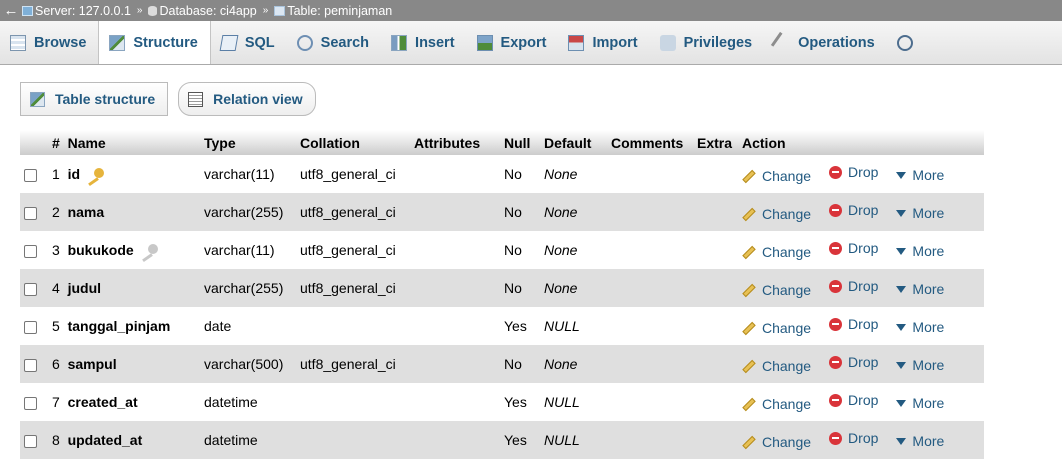  Describe the element at coordinates (334, 42) in the screenshot. I see `tab-search: Search` at that location.